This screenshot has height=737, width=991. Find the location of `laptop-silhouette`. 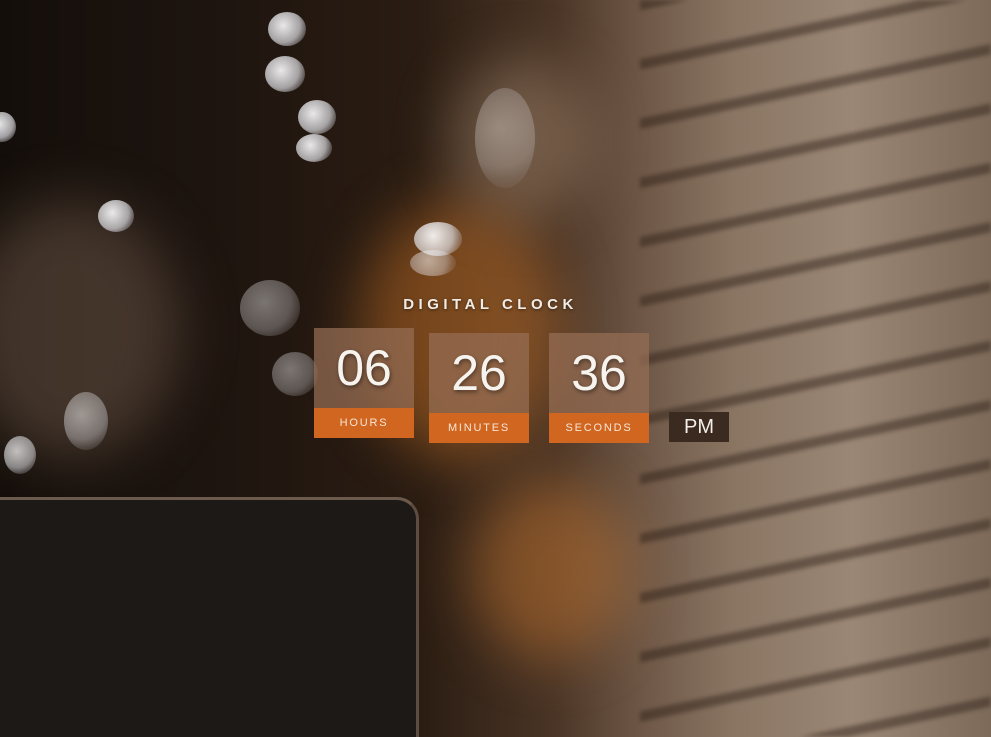

laptop-silhouette is located at coordinates (209, 617).